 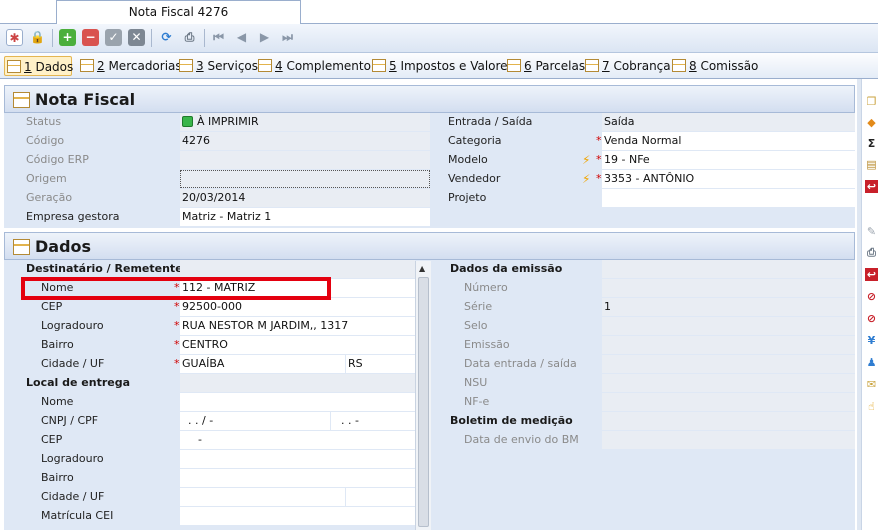 I want to click on le-bairro-field, so click(x=297, y=478).